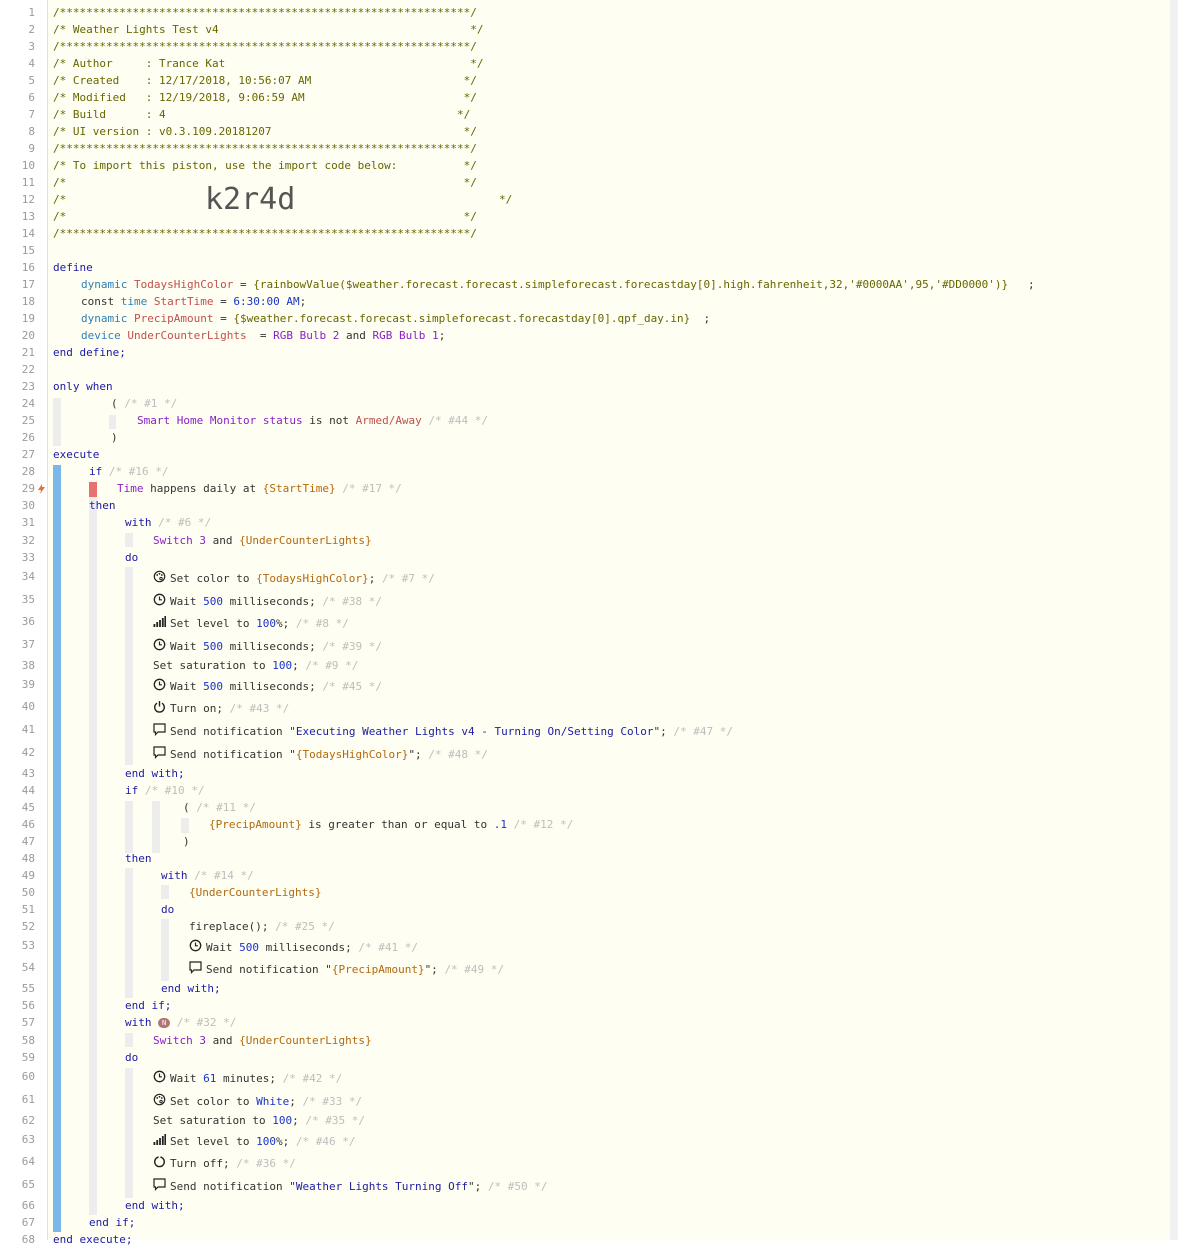  Describe the element at coordinates (148, 1006) in the screenshot. I see `nested-end-if: end if;` at that location.